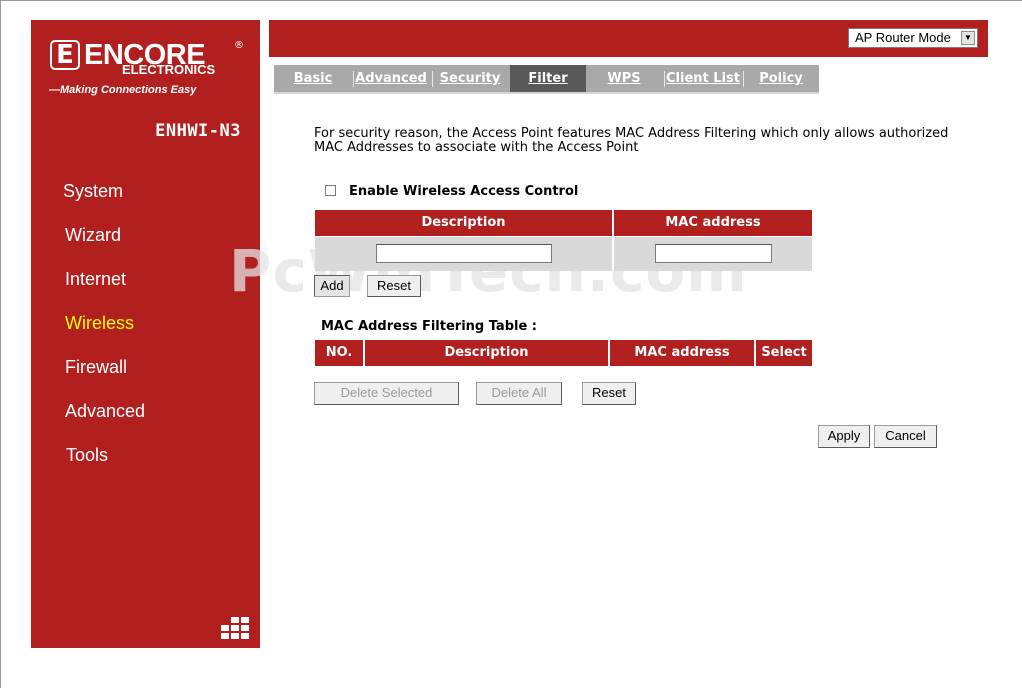 The width and height of the screenshot is (1022, 688). What do you see at coordinates (65, 55) in the screenshot?
I see `logo-e-icon: E` at bounding box center [65, 55].